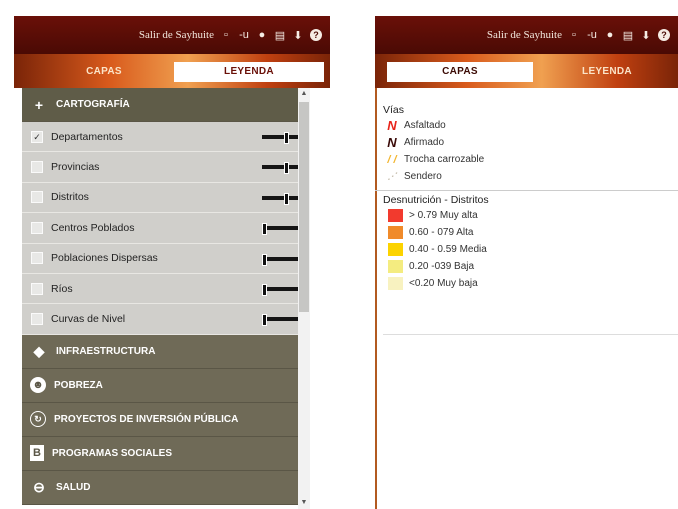 This screenshot has height=509, width=678. What do you see at coordinates (444, 159) in the screenshot?
I see `legend-label: Trocha carrozable` at bounding box center [444, 159].